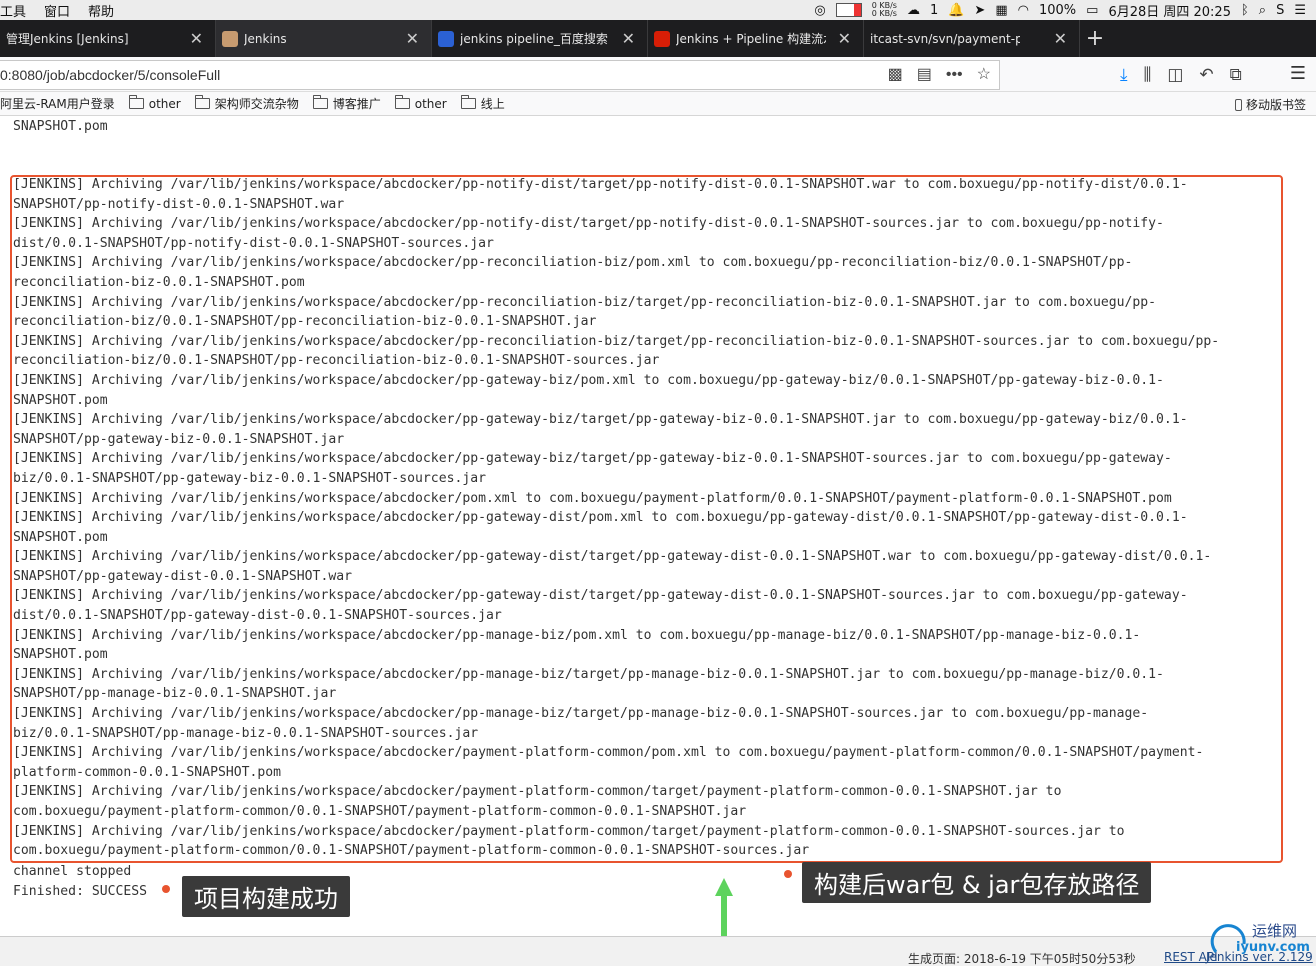 The image size is (1316, 966). I want to click on watermark-name: 运维网, so click(1275, 931).